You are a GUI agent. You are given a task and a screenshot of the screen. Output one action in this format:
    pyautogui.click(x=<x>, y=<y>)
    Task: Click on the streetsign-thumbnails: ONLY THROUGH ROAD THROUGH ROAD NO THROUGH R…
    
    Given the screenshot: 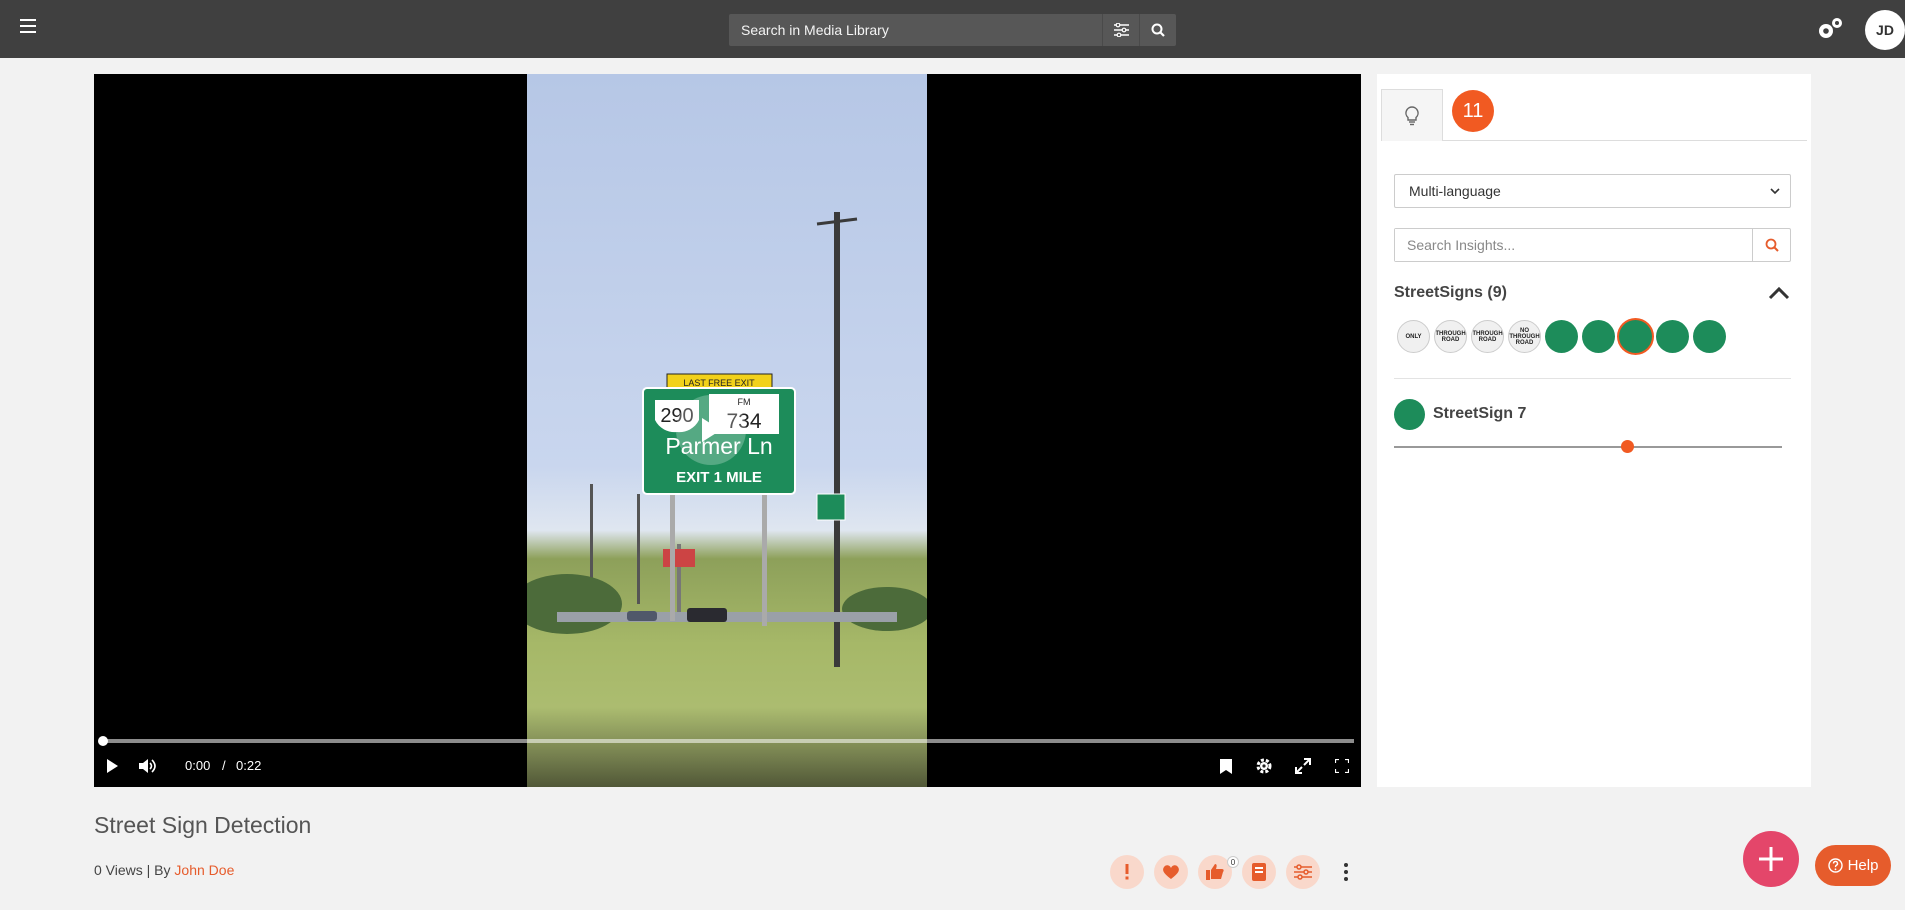 What is the action you would take?
    pyautogui.click(x=1561, y=336)
    